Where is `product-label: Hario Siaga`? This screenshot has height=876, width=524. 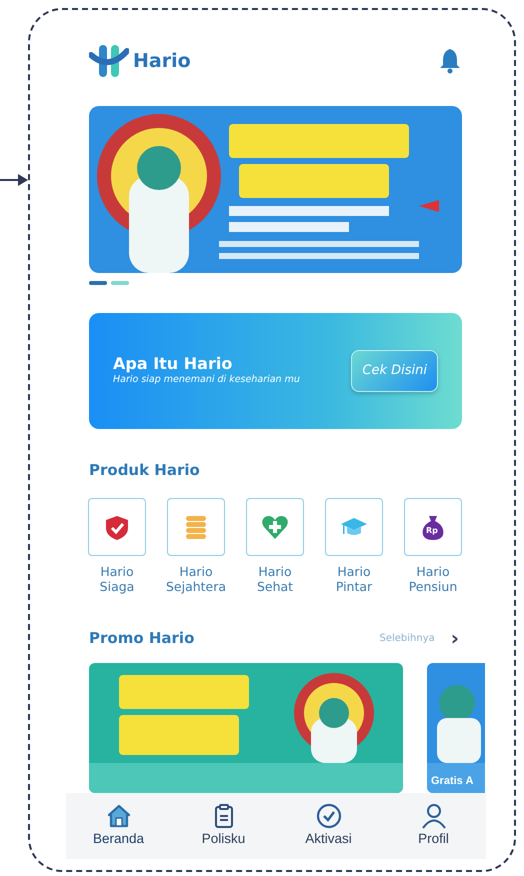 product-label: Hario Siaga is located at coordinates (117, 579).